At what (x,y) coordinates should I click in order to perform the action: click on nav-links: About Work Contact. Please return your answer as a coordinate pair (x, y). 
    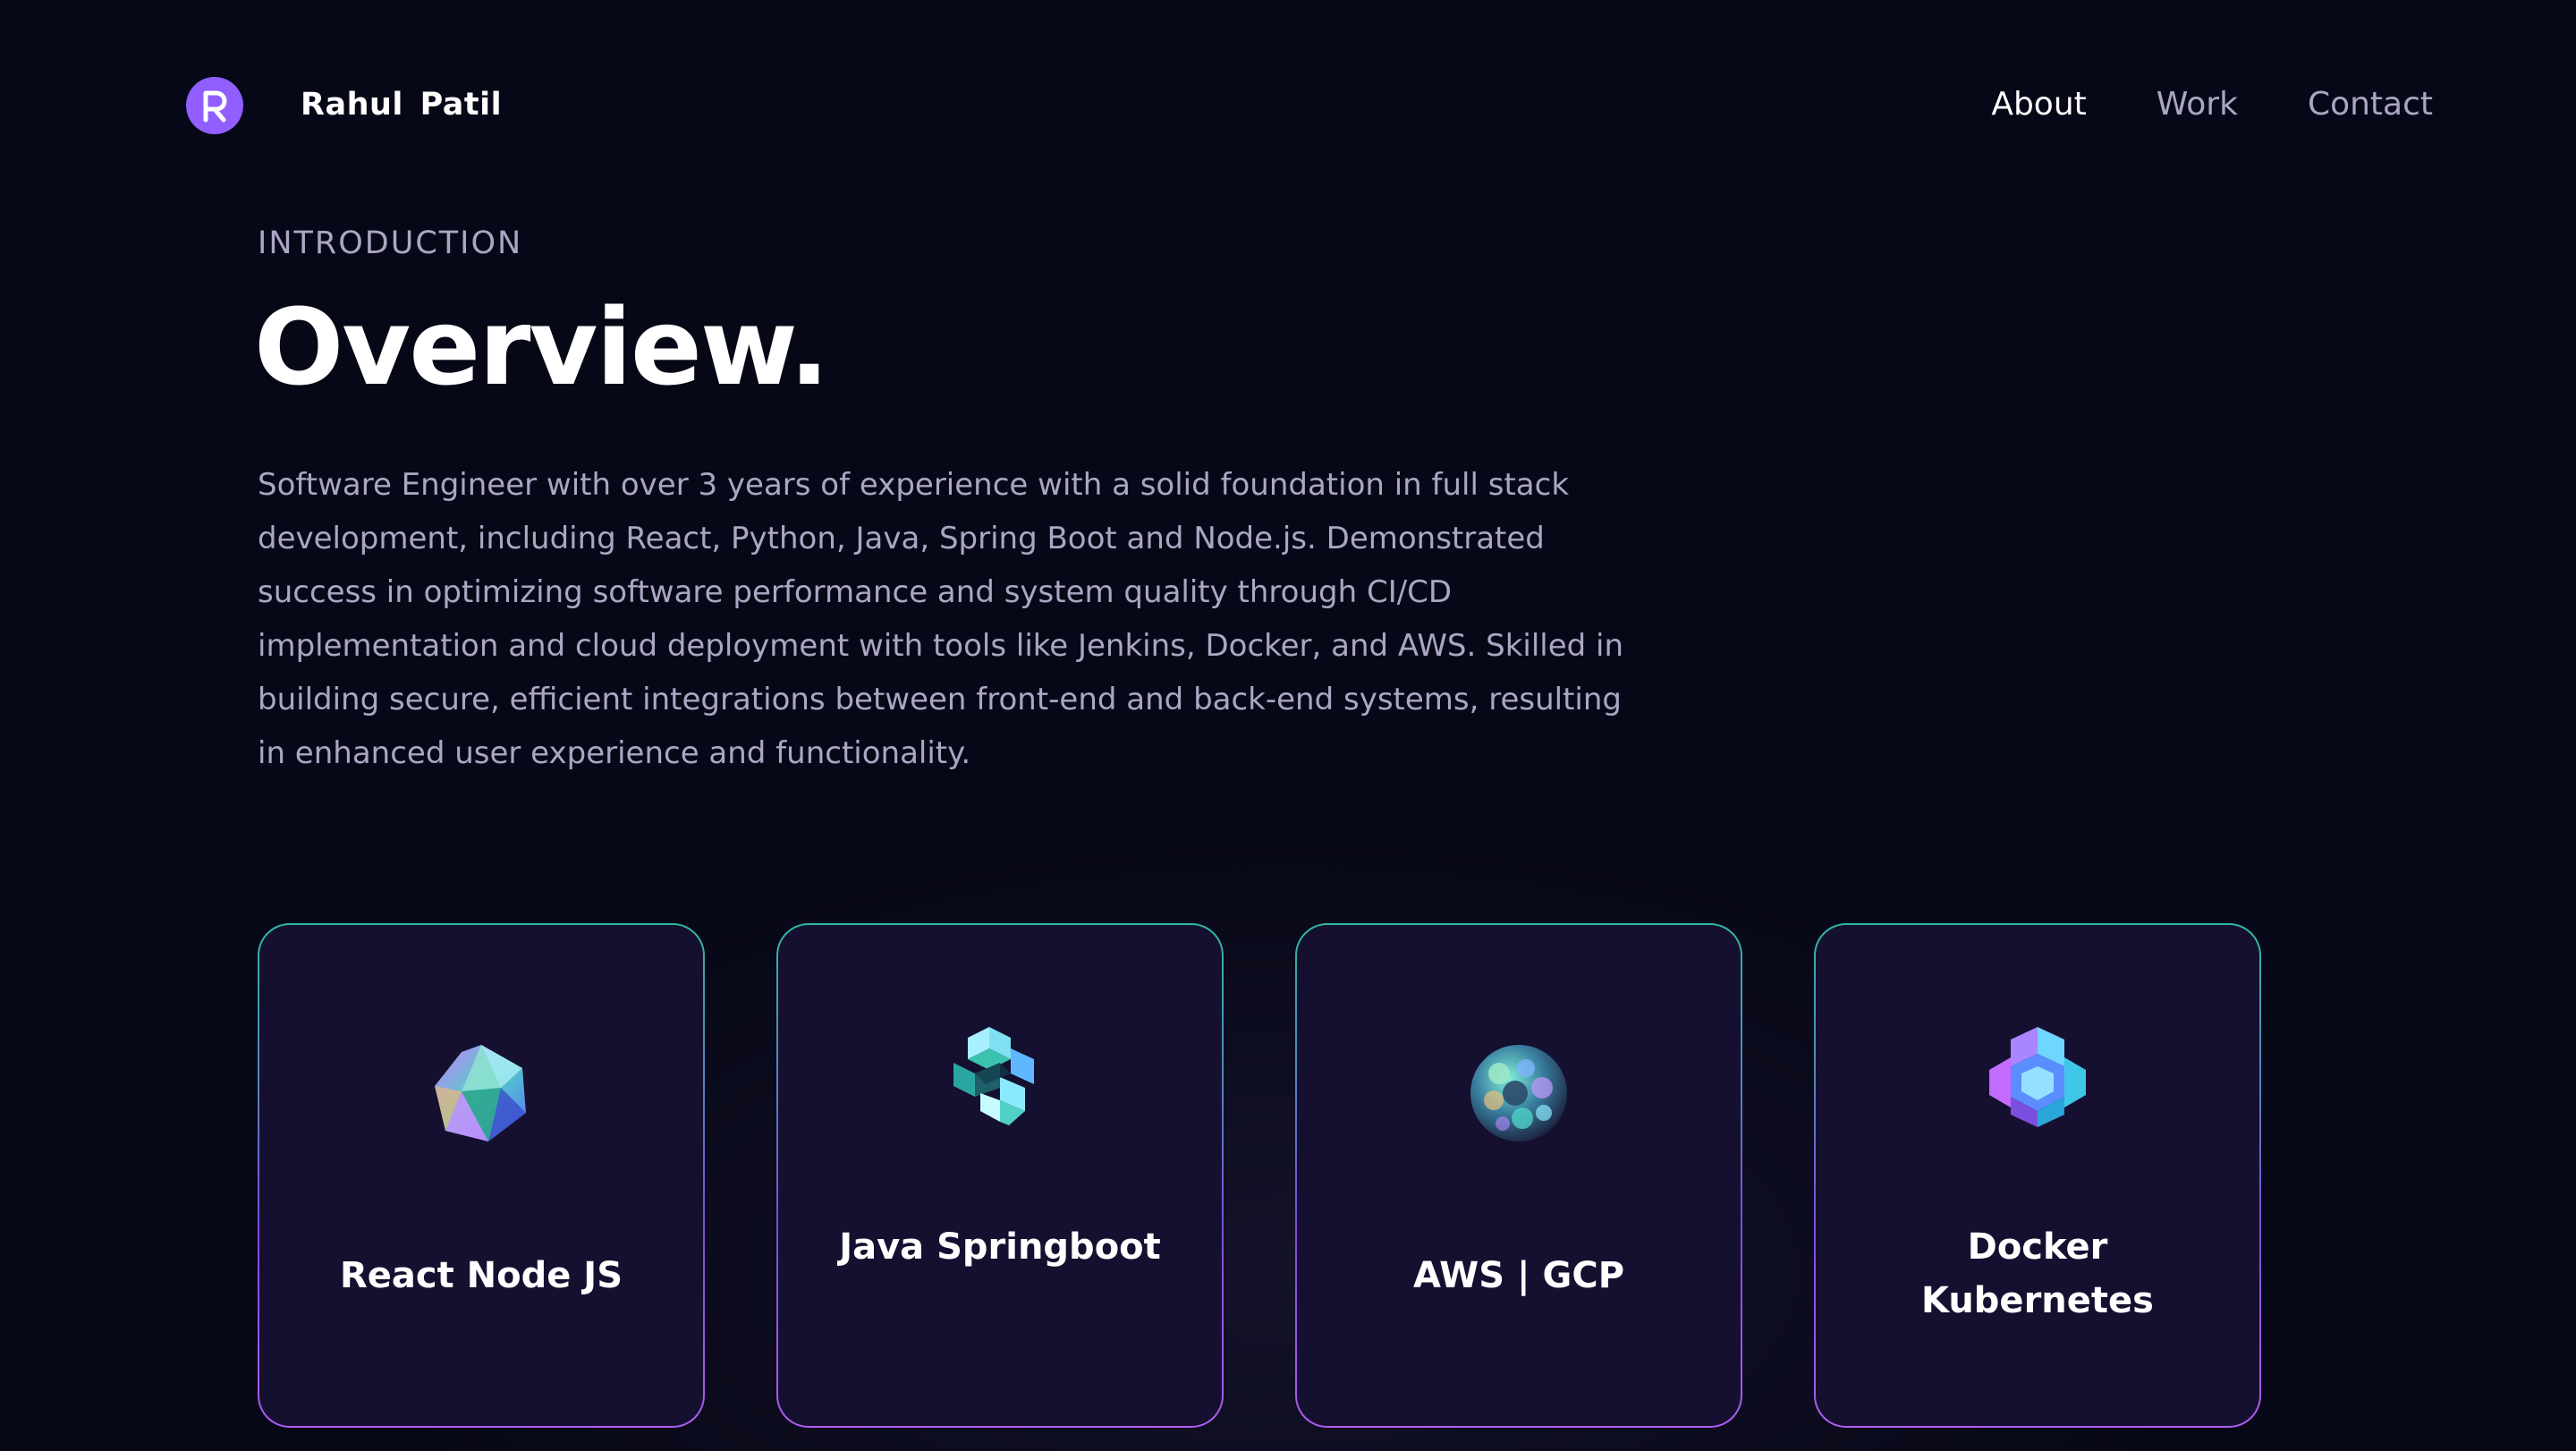
    Looking at the image, I should click on (2212, 104).